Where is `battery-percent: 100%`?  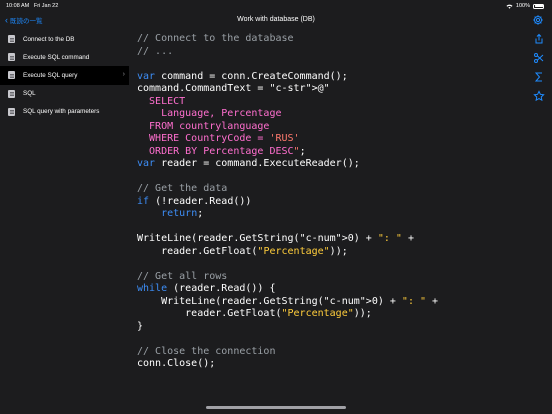
battery-percent: 100% is located at coordinates (522, 6).